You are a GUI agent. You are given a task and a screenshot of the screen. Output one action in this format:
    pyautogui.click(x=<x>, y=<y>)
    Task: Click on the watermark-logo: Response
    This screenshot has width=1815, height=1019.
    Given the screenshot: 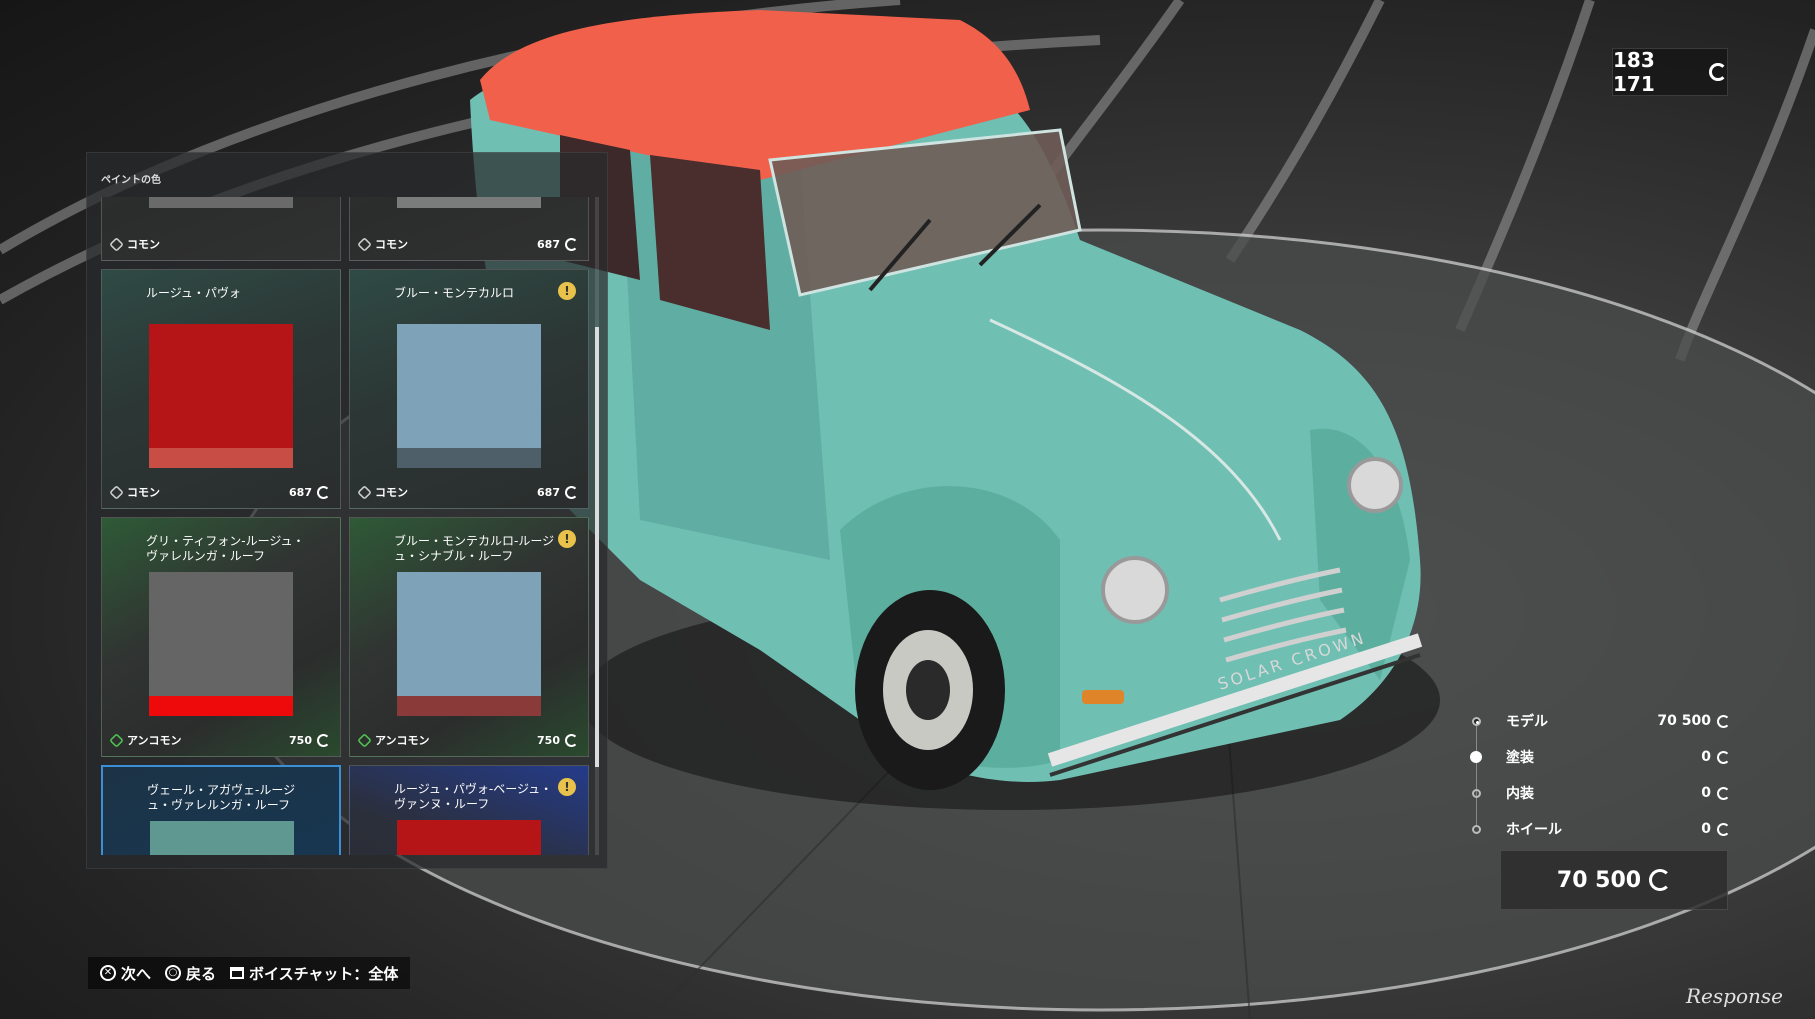 What is the action you would take?
    pyautogui.click(x=1734, y=996)
    